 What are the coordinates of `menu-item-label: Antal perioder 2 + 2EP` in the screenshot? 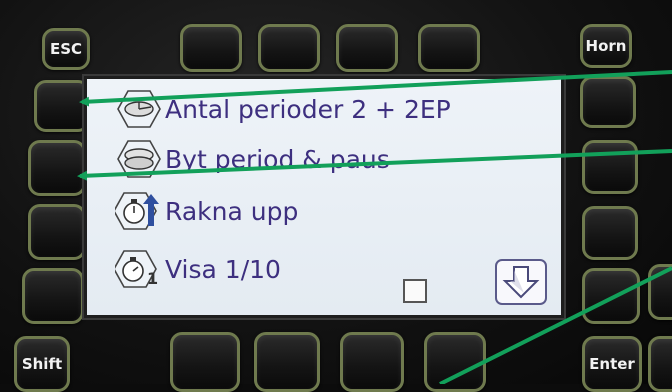 It's located at (308, 109).